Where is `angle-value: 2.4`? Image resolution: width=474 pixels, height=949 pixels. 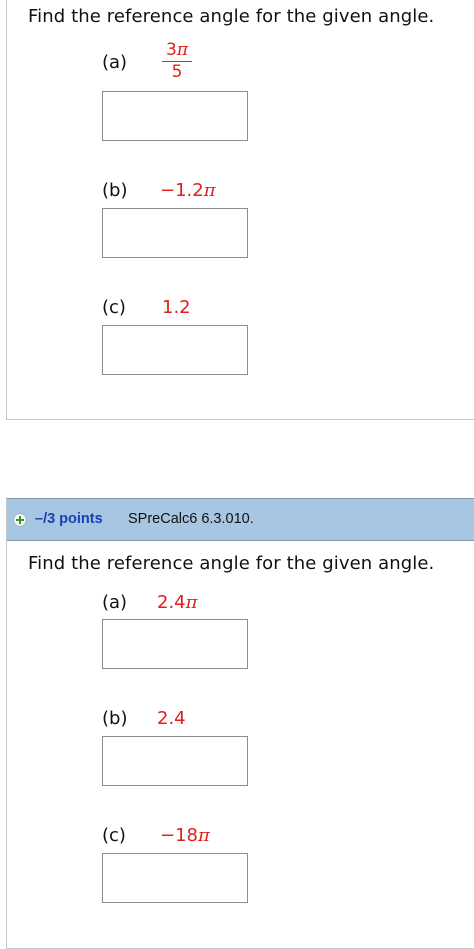
angle-value: 2.4 is located at coordinates (171, 602).